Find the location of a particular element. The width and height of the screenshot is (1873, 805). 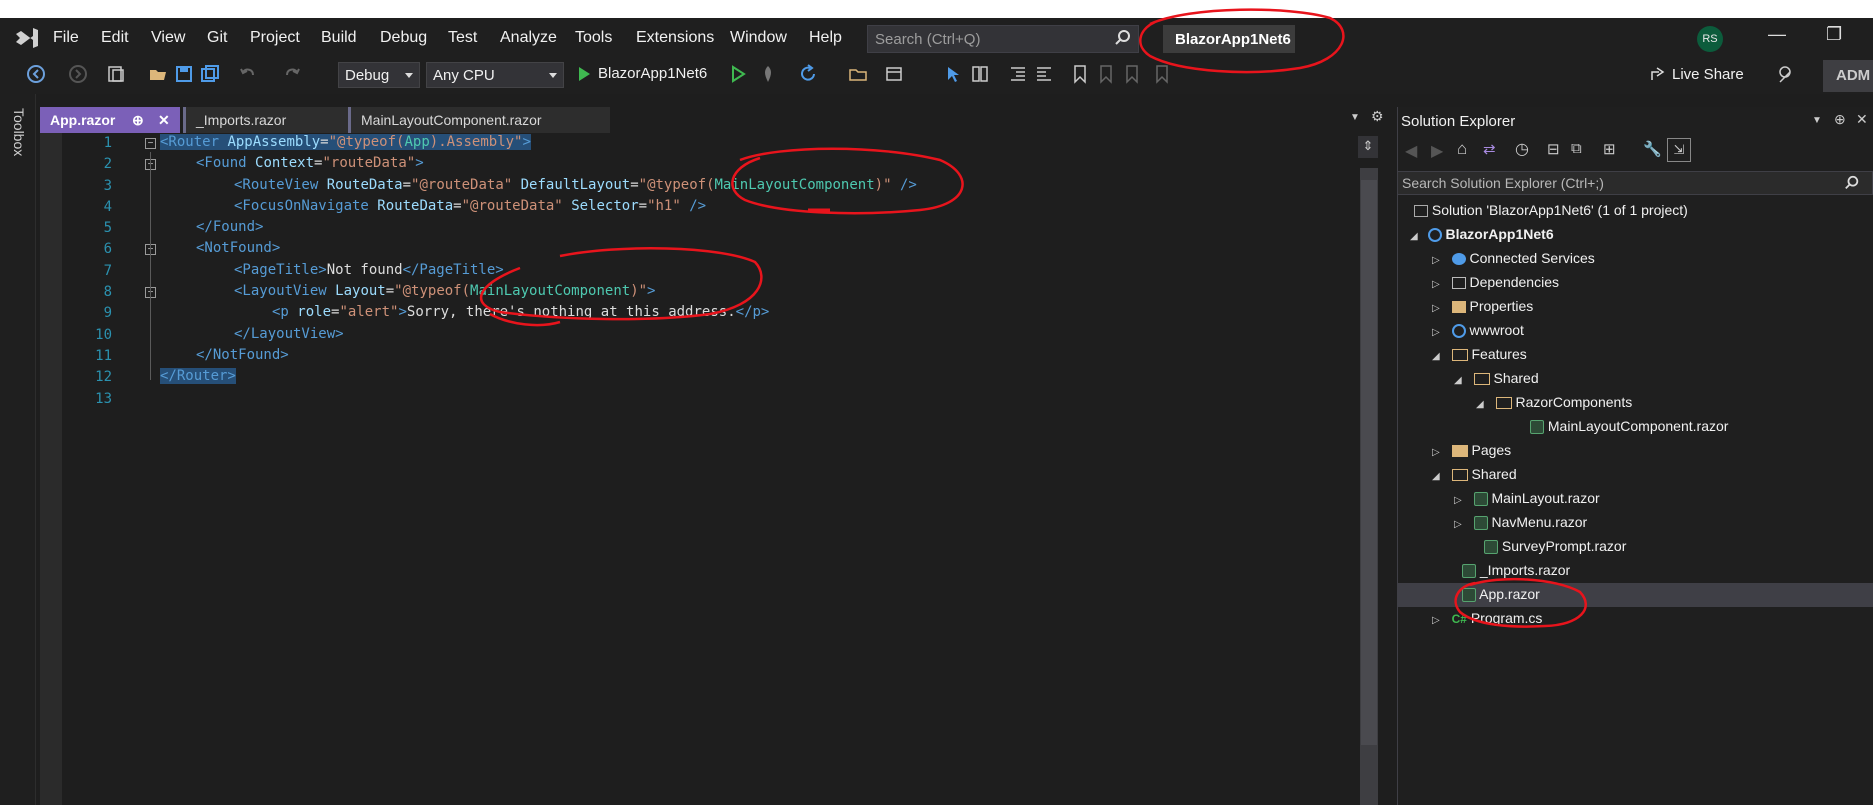

menu-help: Help is located at coordinates (825, 38).